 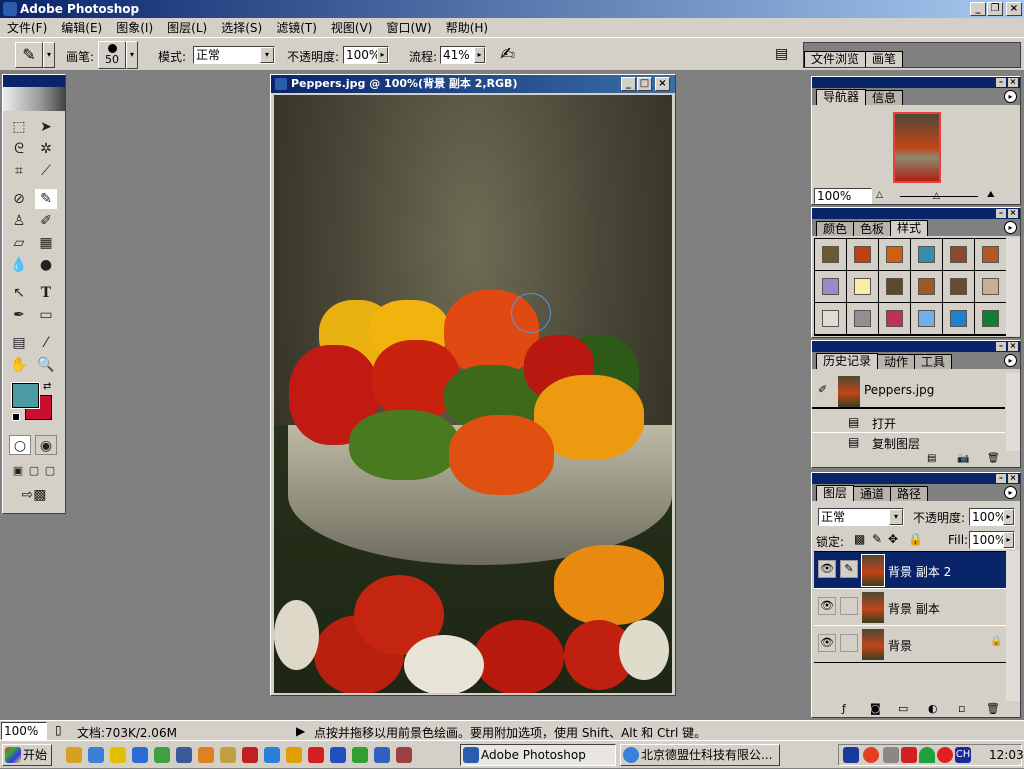 I want to click on zoom-slider-handle: △, so click(x=936, y=196).